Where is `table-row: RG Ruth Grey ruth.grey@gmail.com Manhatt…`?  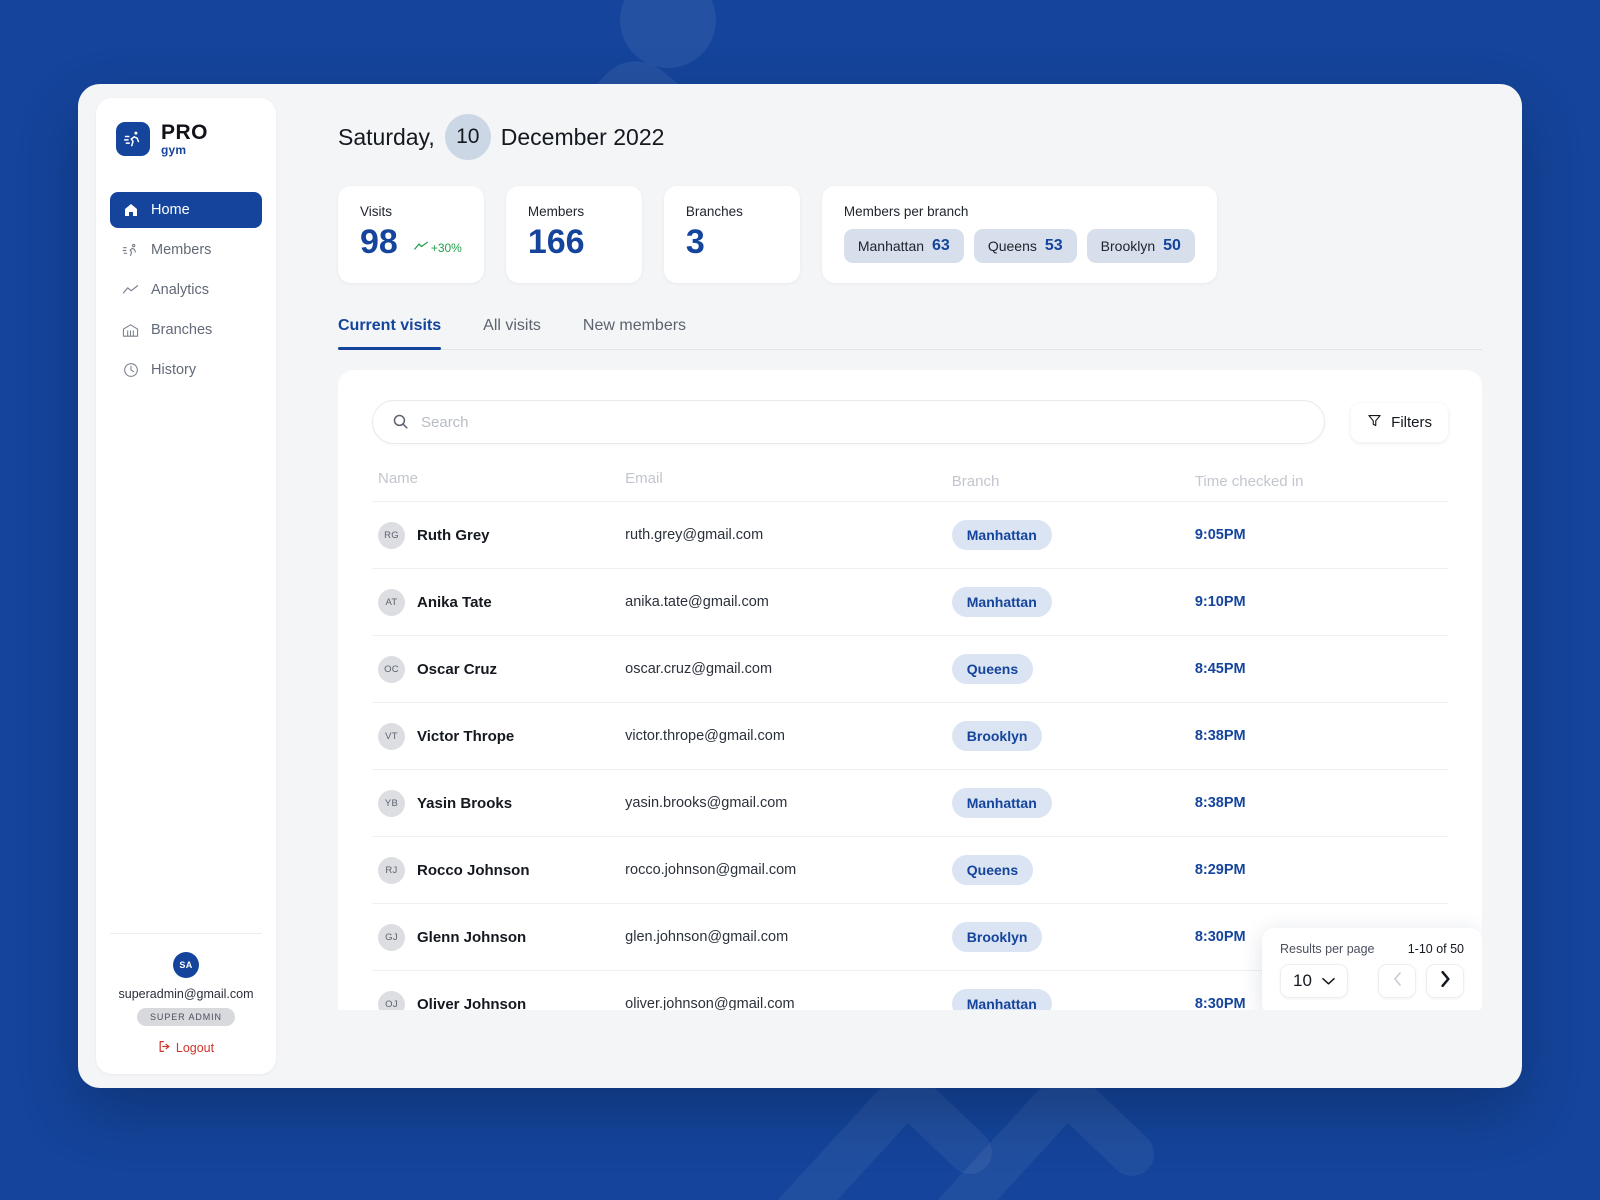 table-row: RG Ruth Grey ruth.grey@gmail.com Manhatt… is located at coordinates (910, 535).